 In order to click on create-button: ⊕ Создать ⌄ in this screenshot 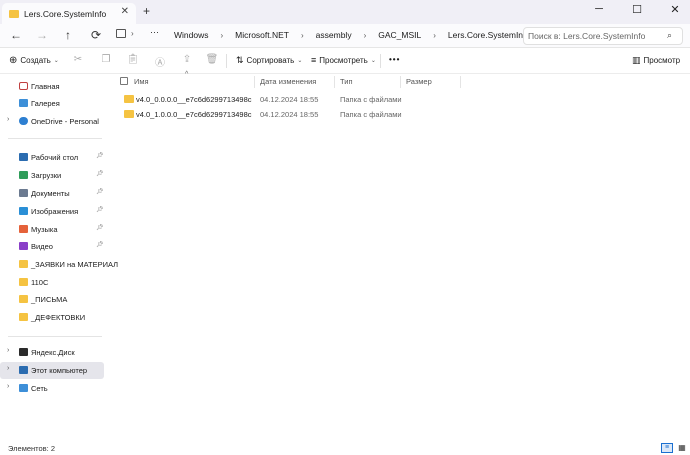, I will do `click(34, 60)`.